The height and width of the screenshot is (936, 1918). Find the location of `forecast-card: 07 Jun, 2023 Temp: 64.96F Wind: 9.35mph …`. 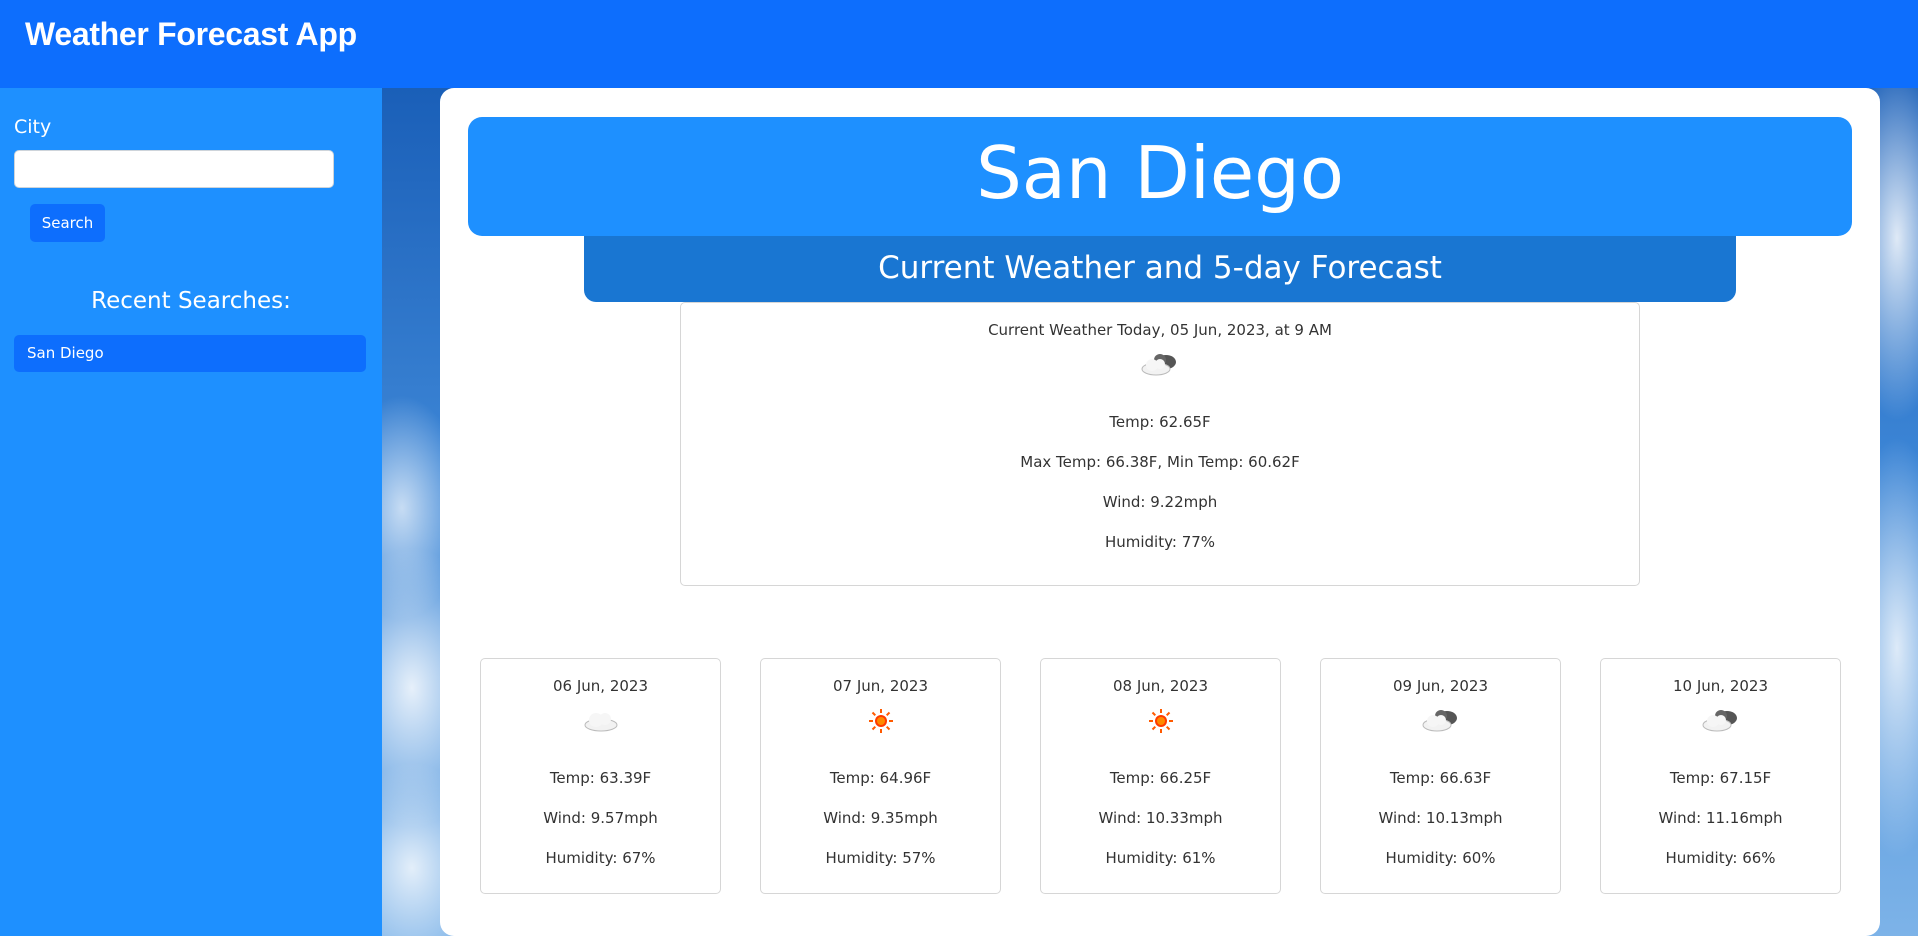

forecast-card: 07 Jun, 2023 Temp: 64.96F Wind: 9.35mph … is located at coordinates (880, 776).